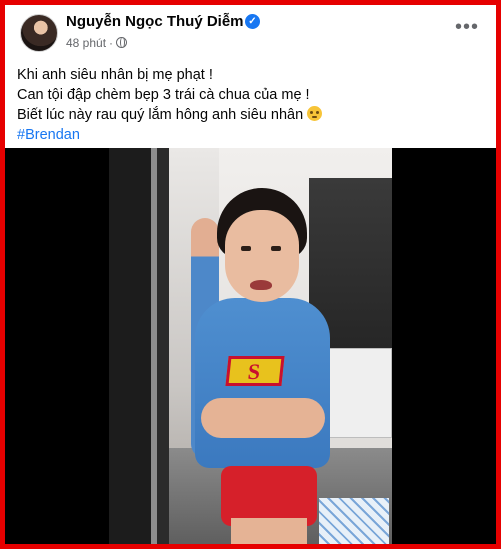 This screenshot has width=501, height=549. I want to click on post-timestamp: 48 phút, so click(86, 43).